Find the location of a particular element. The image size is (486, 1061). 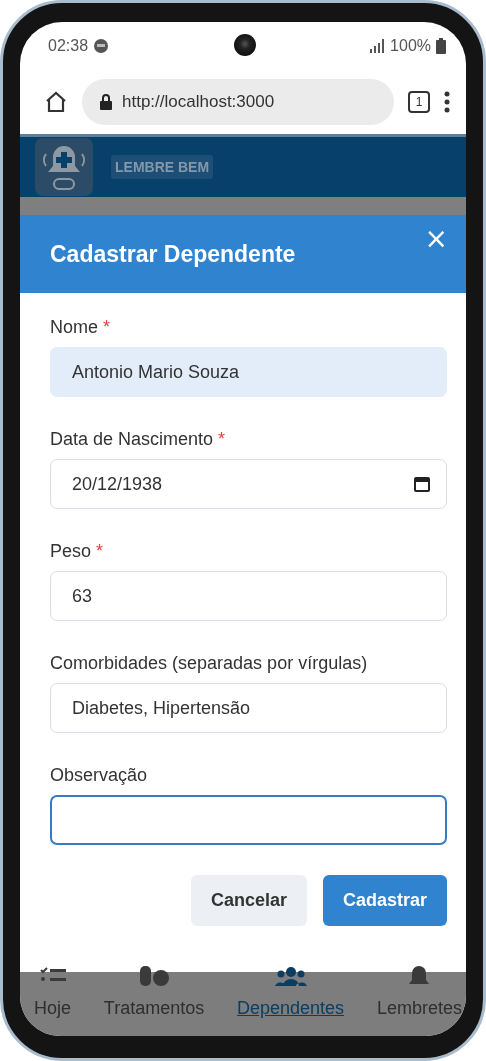

submit-button: Cadastrar is located at coordinates (384, 900).